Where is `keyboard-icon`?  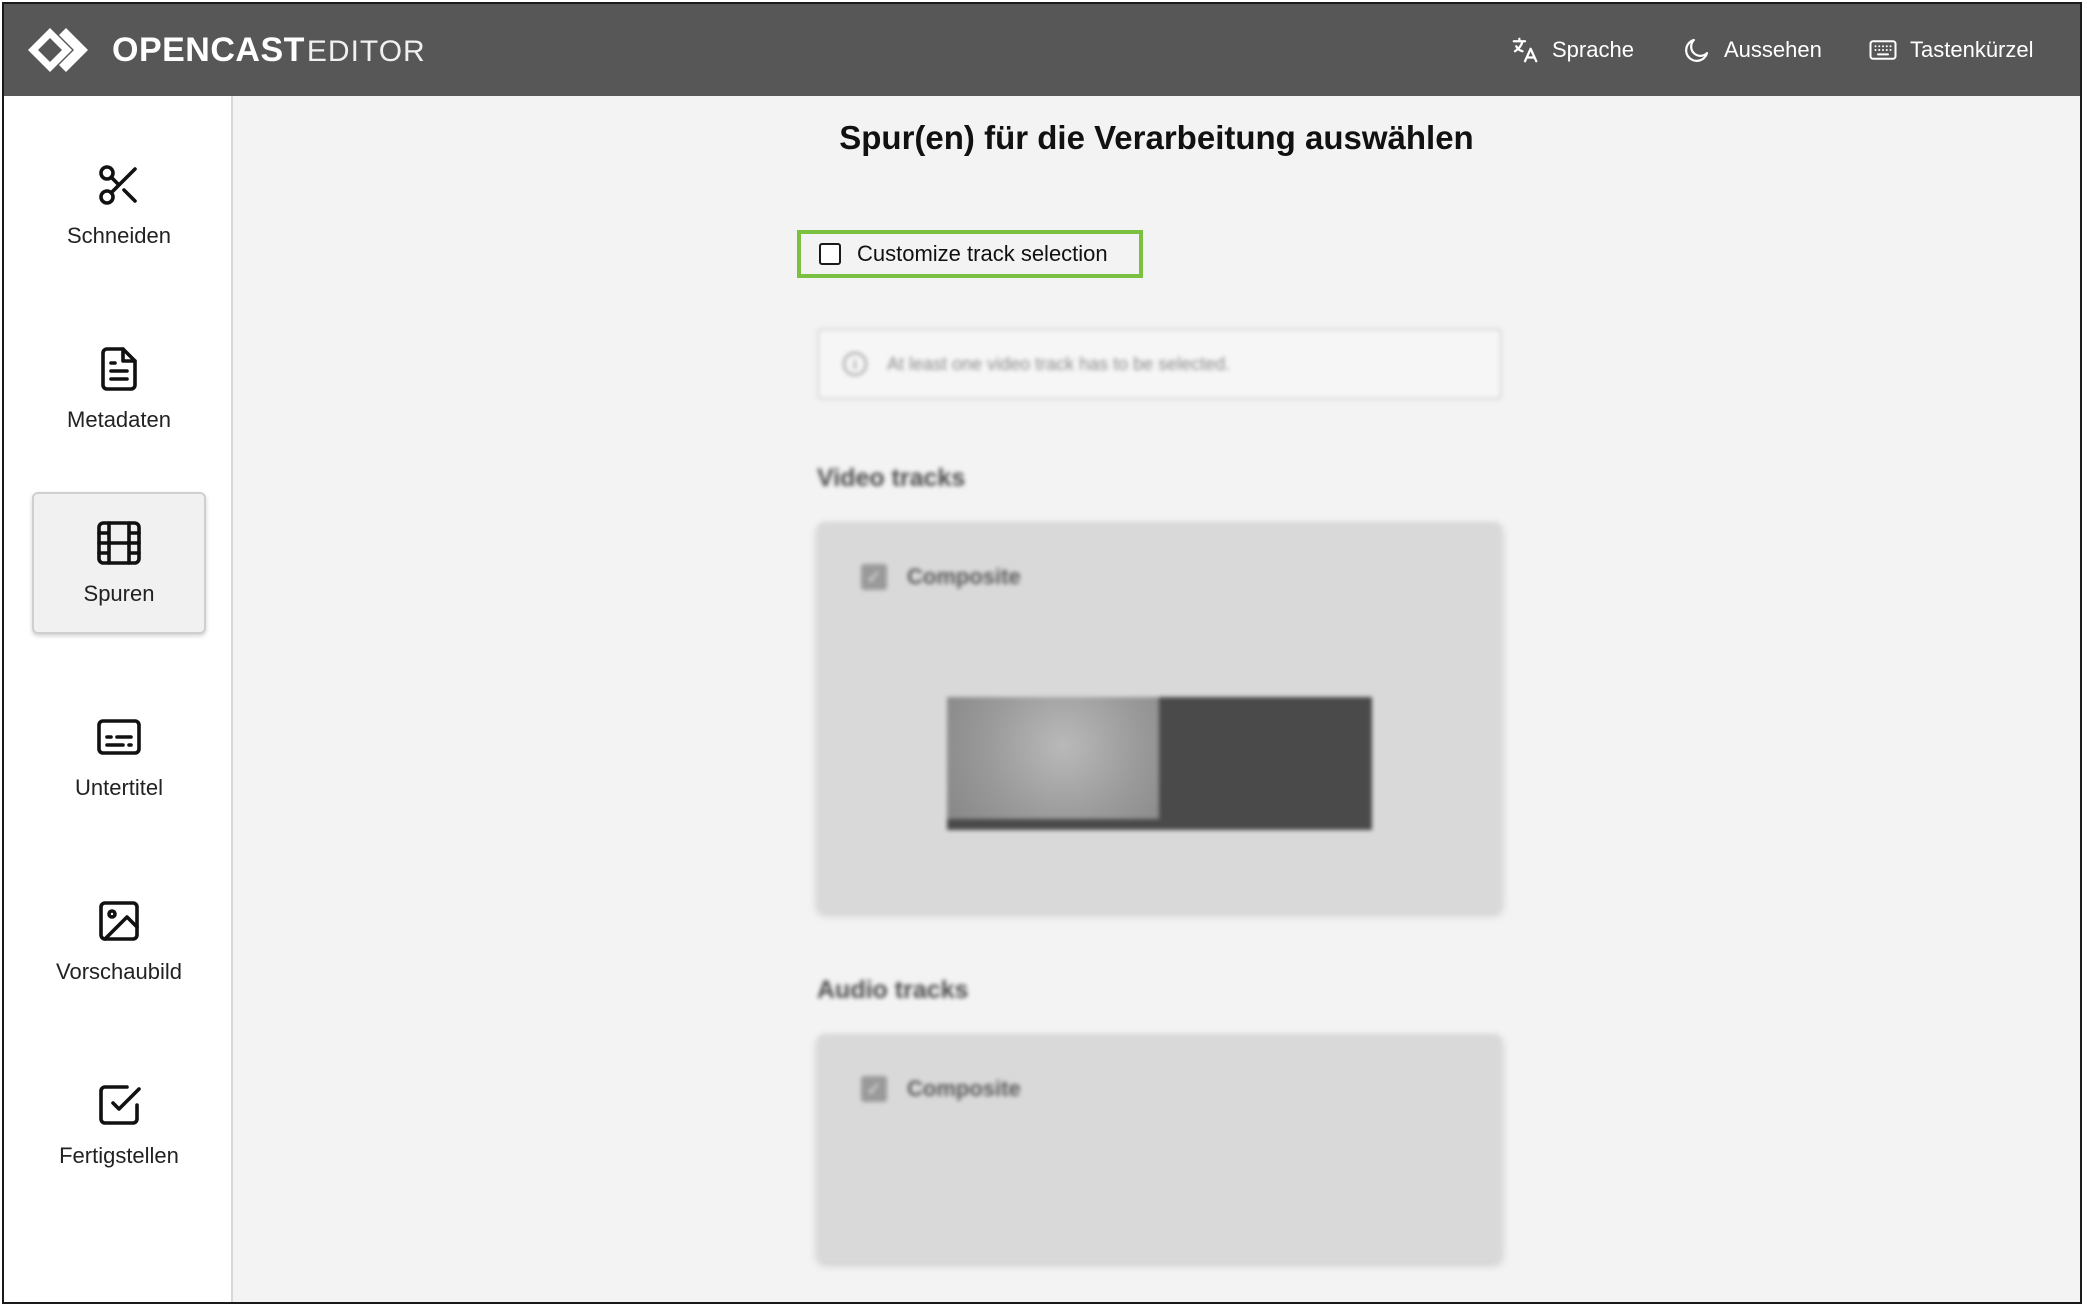
keyboard-icon is located at coordinates (1883, 50).